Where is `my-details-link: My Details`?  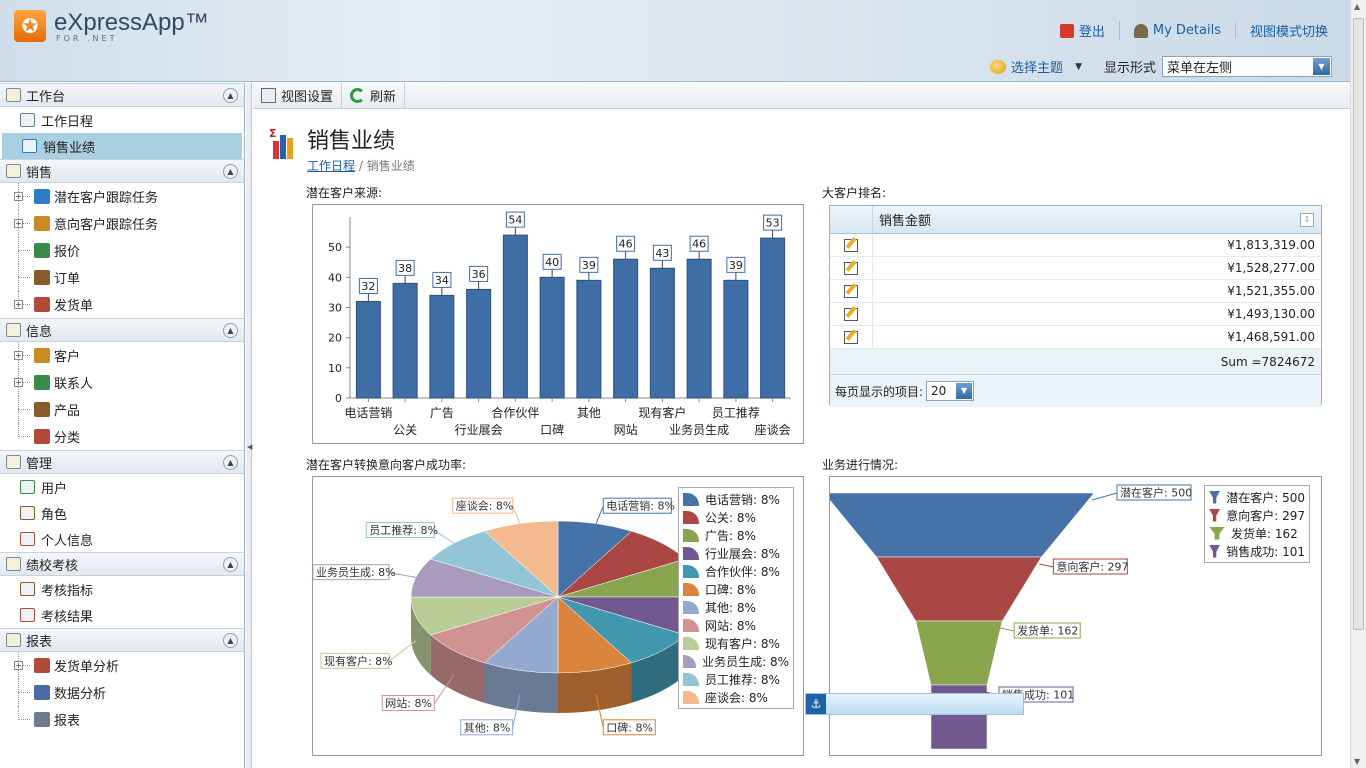 my-details-link: My Details is located at coordinates (1178, 30).